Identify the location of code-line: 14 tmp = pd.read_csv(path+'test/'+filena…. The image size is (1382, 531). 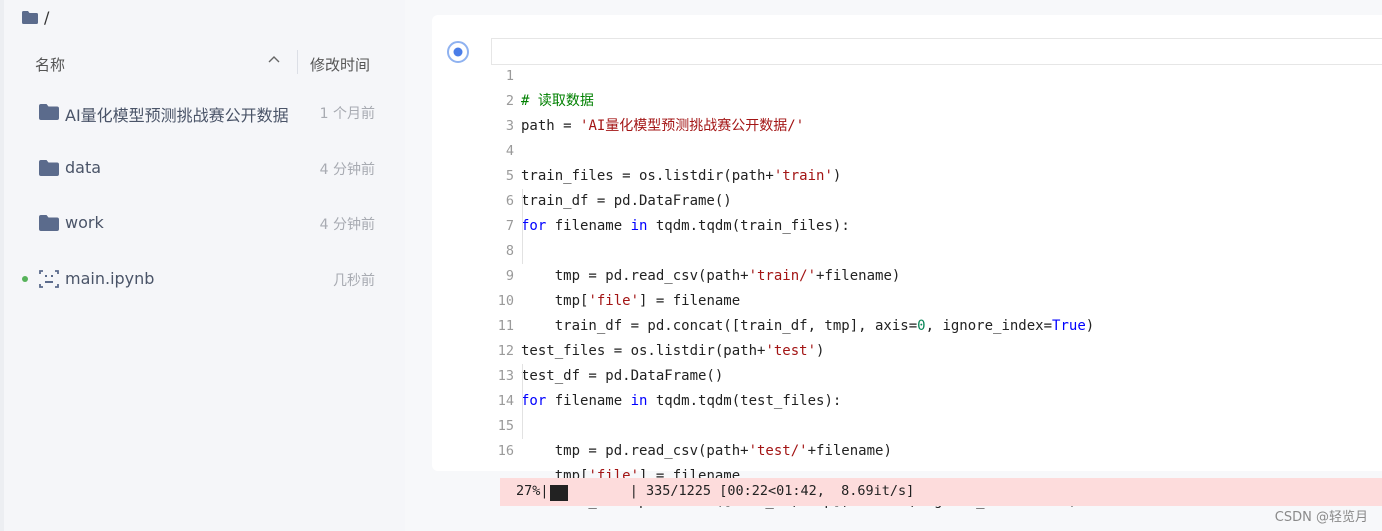
(937, 411).